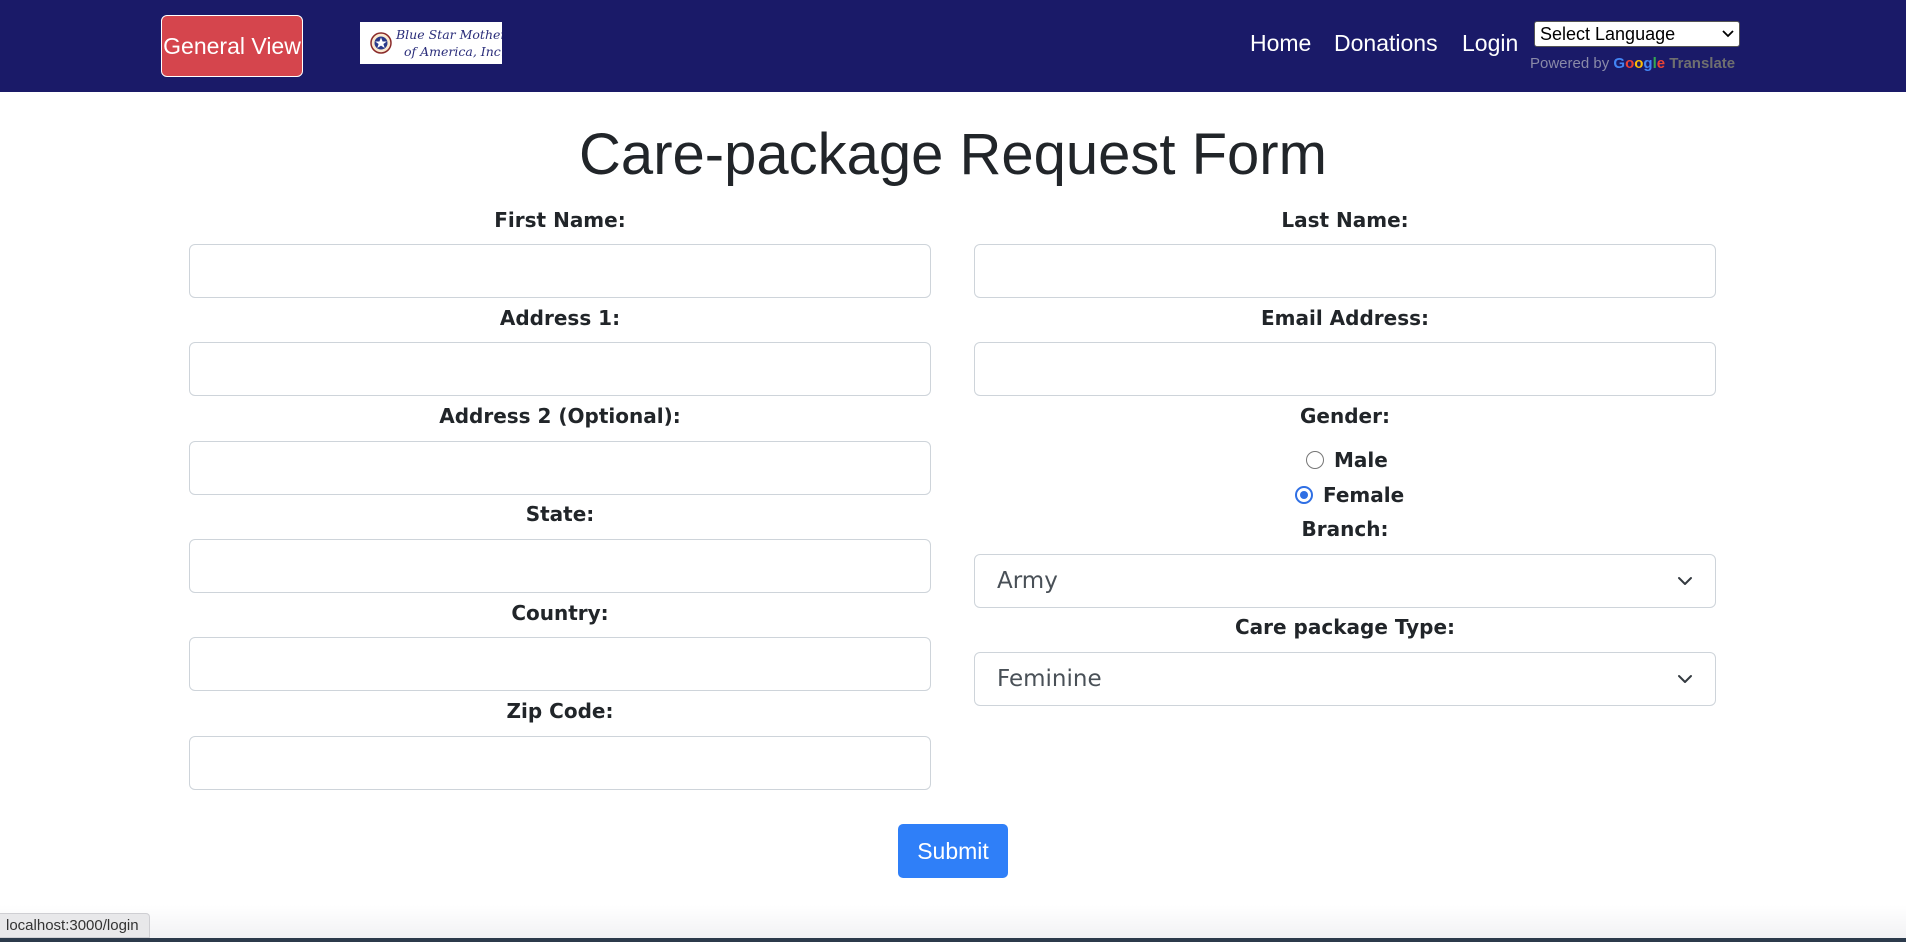 The height and width of the screenshot is (942, 1906). Describe the element at coordinates (1608, 33) in the screenshot. I see `language-select-value: Select Language` at that location.